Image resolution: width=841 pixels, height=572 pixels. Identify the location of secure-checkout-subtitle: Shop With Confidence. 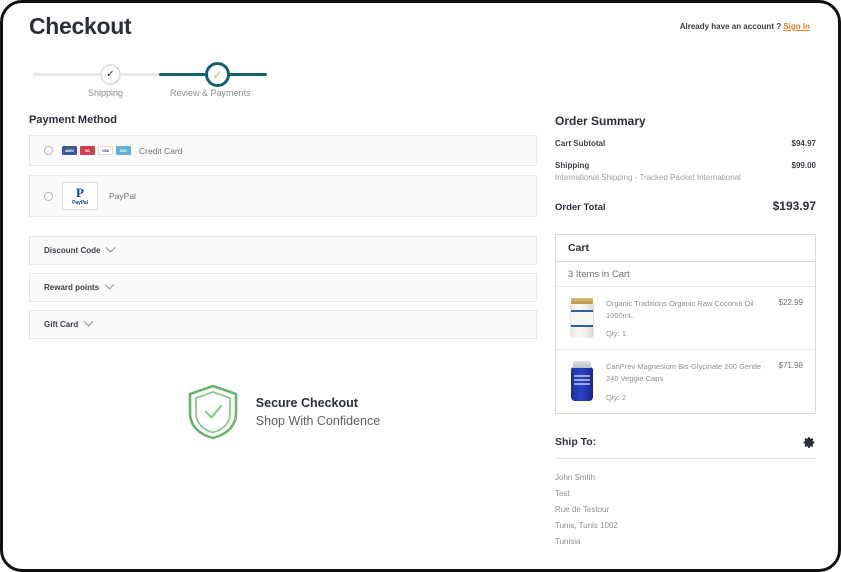
(318, 421).